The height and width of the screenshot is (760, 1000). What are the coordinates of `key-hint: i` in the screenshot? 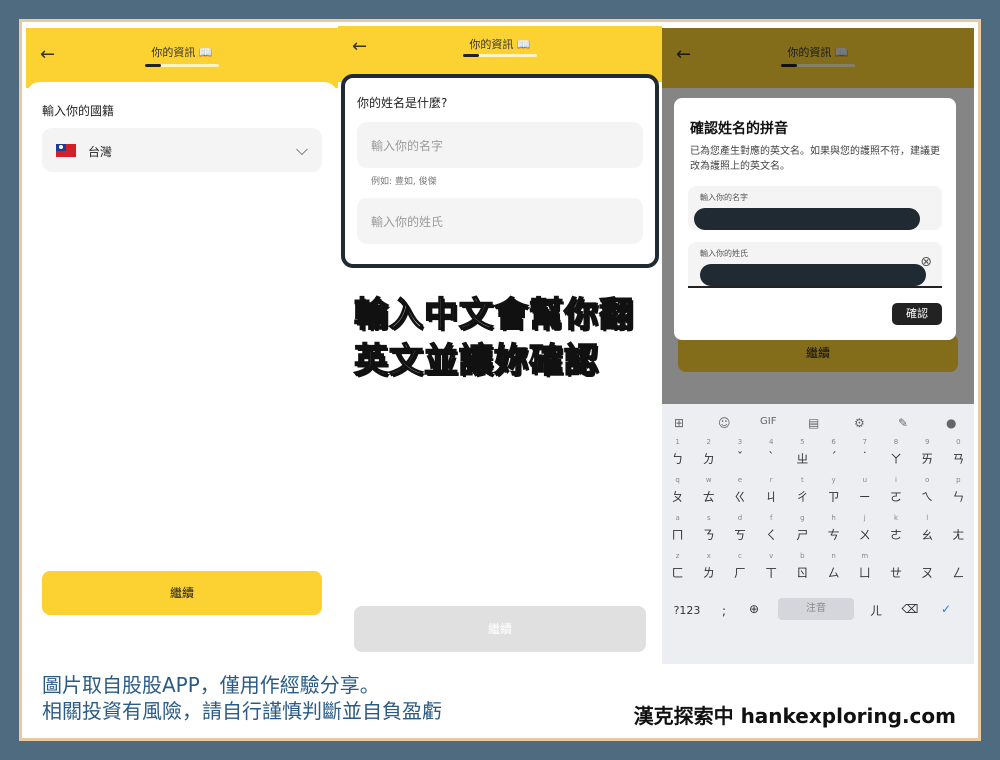 It's located at (896, 480).